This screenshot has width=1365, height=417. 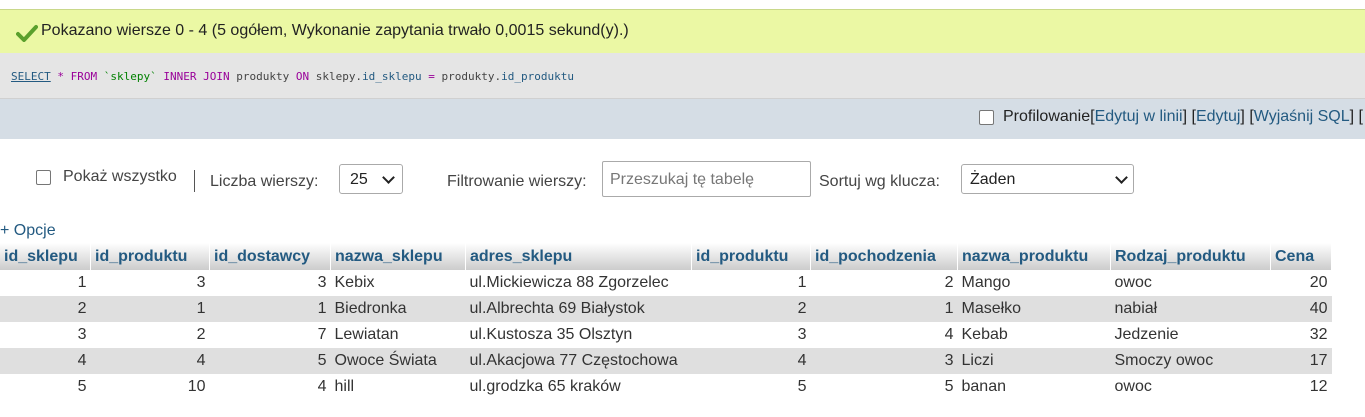 I want to click on column-header: nazwa_sklepu, so click(x=398, y=256).